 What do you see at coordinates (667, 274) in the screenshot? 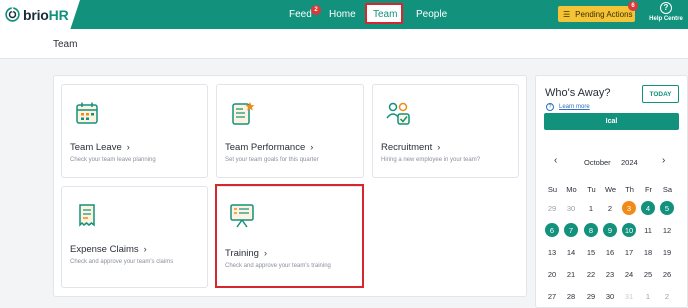
I see `calendar-day: 26` at bounding box center [667, 274].